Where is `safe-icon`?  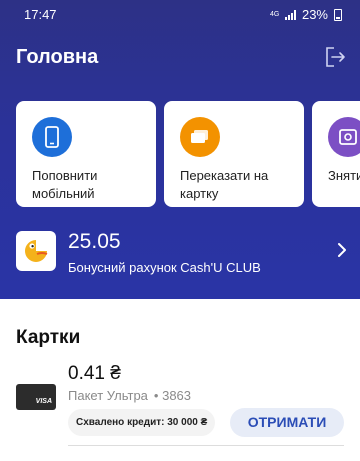 safe-icon is located at coordinates (344, 137).